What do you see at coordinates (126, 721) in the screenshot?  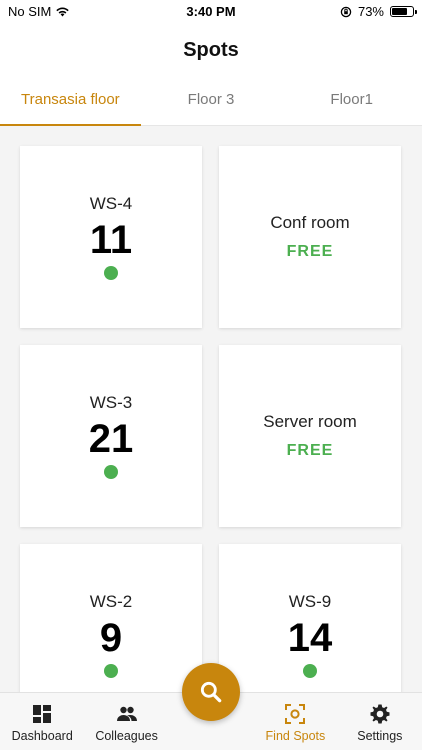 I see `nav-colleagues: Colleagues` at bounding box center [126, 721].